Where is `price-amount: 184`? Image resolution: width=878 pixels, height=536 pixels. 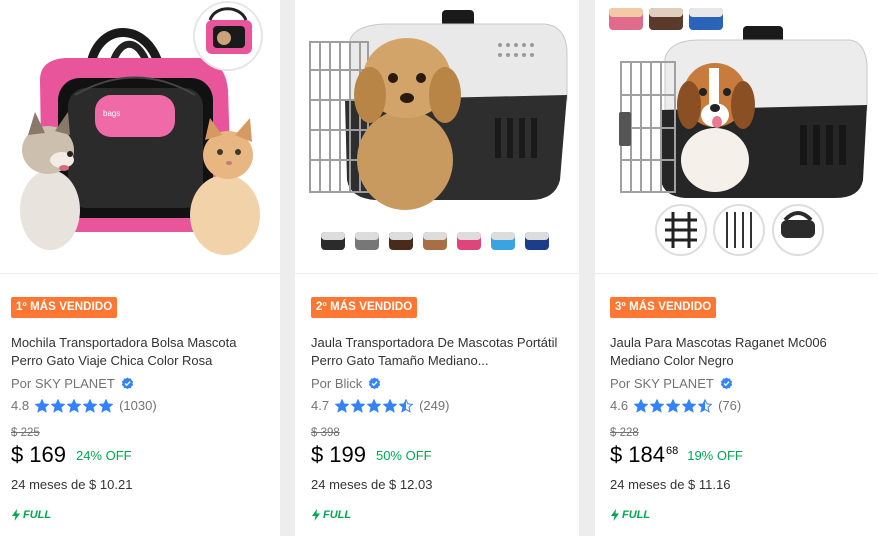
price-amount: 184 is located at coordinates (646, 454).